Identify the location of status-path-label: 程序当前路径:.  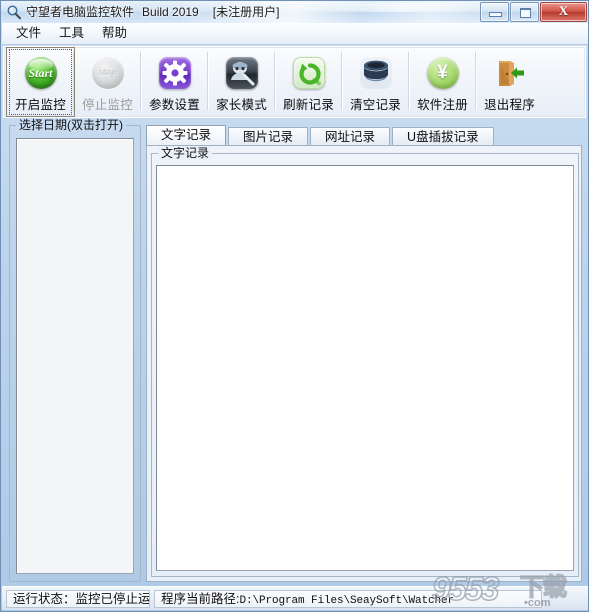
(200, 599).